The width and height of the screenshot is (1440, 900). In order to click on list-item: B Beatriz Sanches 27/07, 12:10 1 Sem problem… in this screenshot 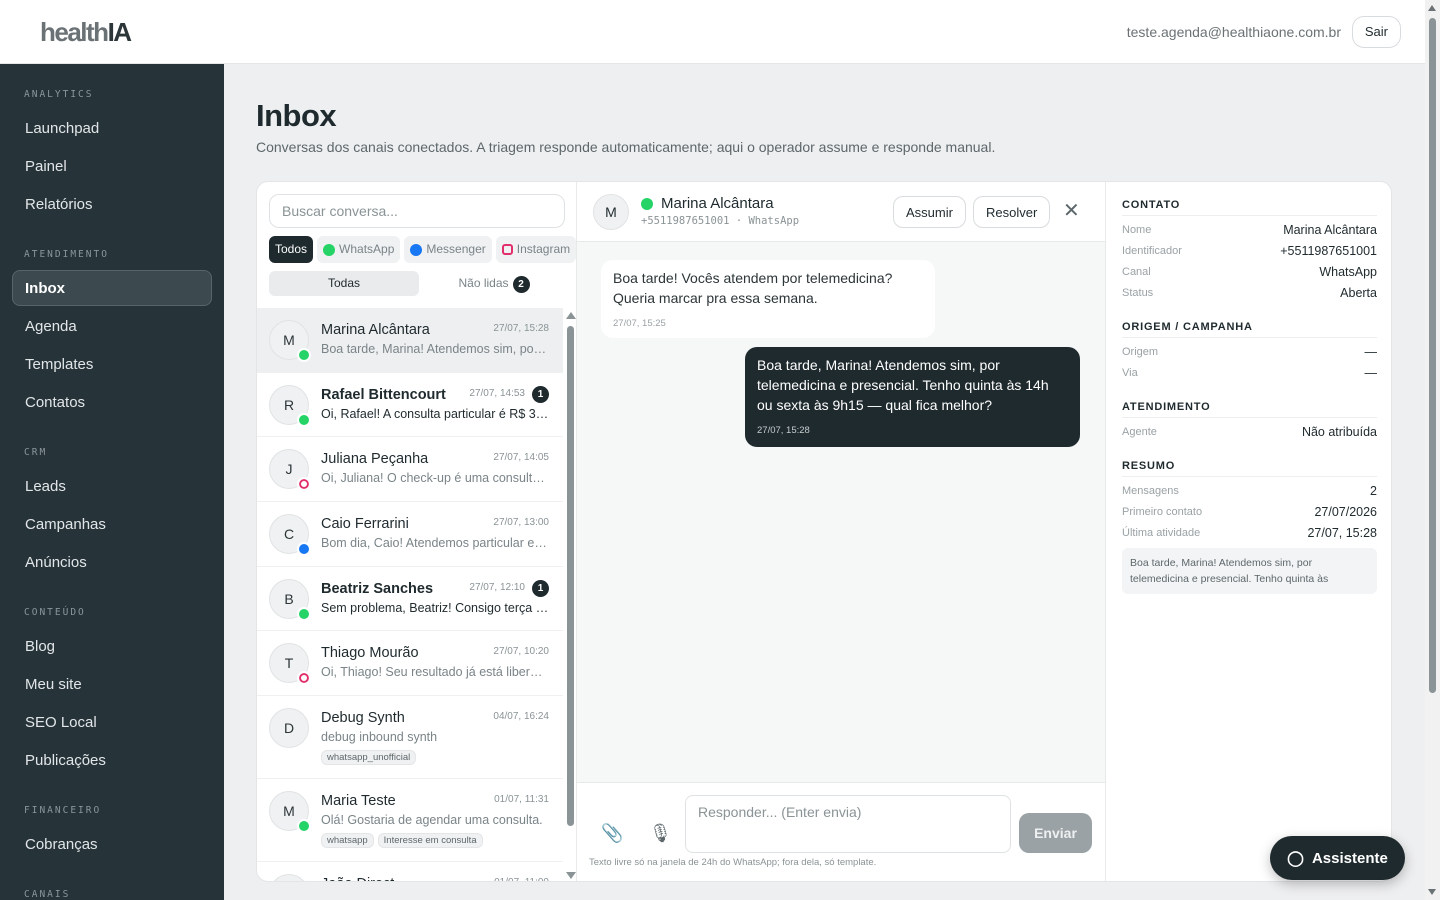, I will do `click(410, 599)`.